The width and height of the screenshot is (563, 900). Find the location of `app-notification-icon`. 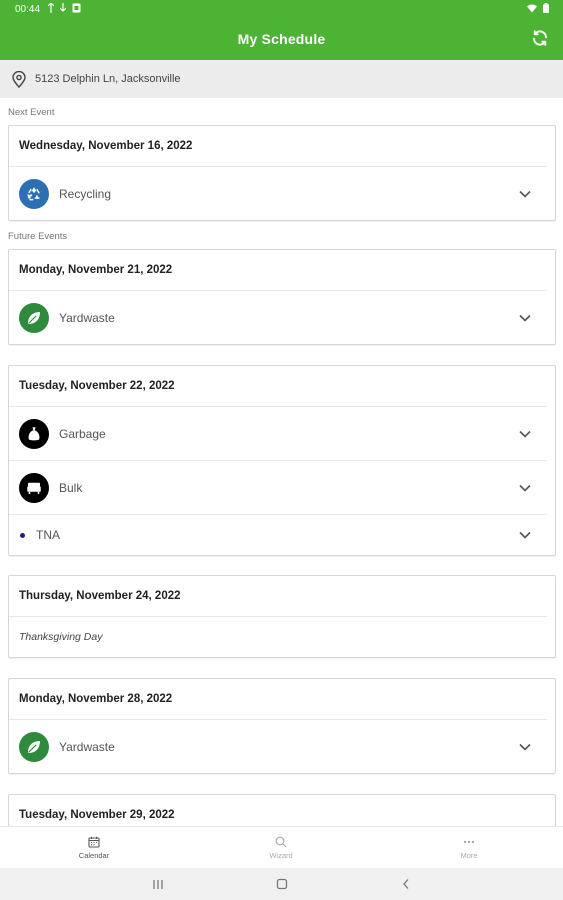

app-notification-icon is located at coordinates (76, 8).